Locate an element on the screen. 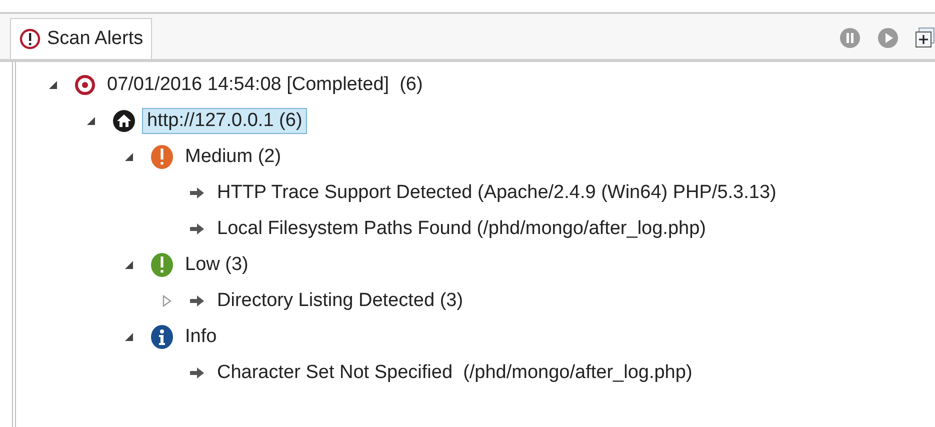  tree-item: 07/01/2016 14:54:08 [Completed] (6) is located at coordinates (265, 85).